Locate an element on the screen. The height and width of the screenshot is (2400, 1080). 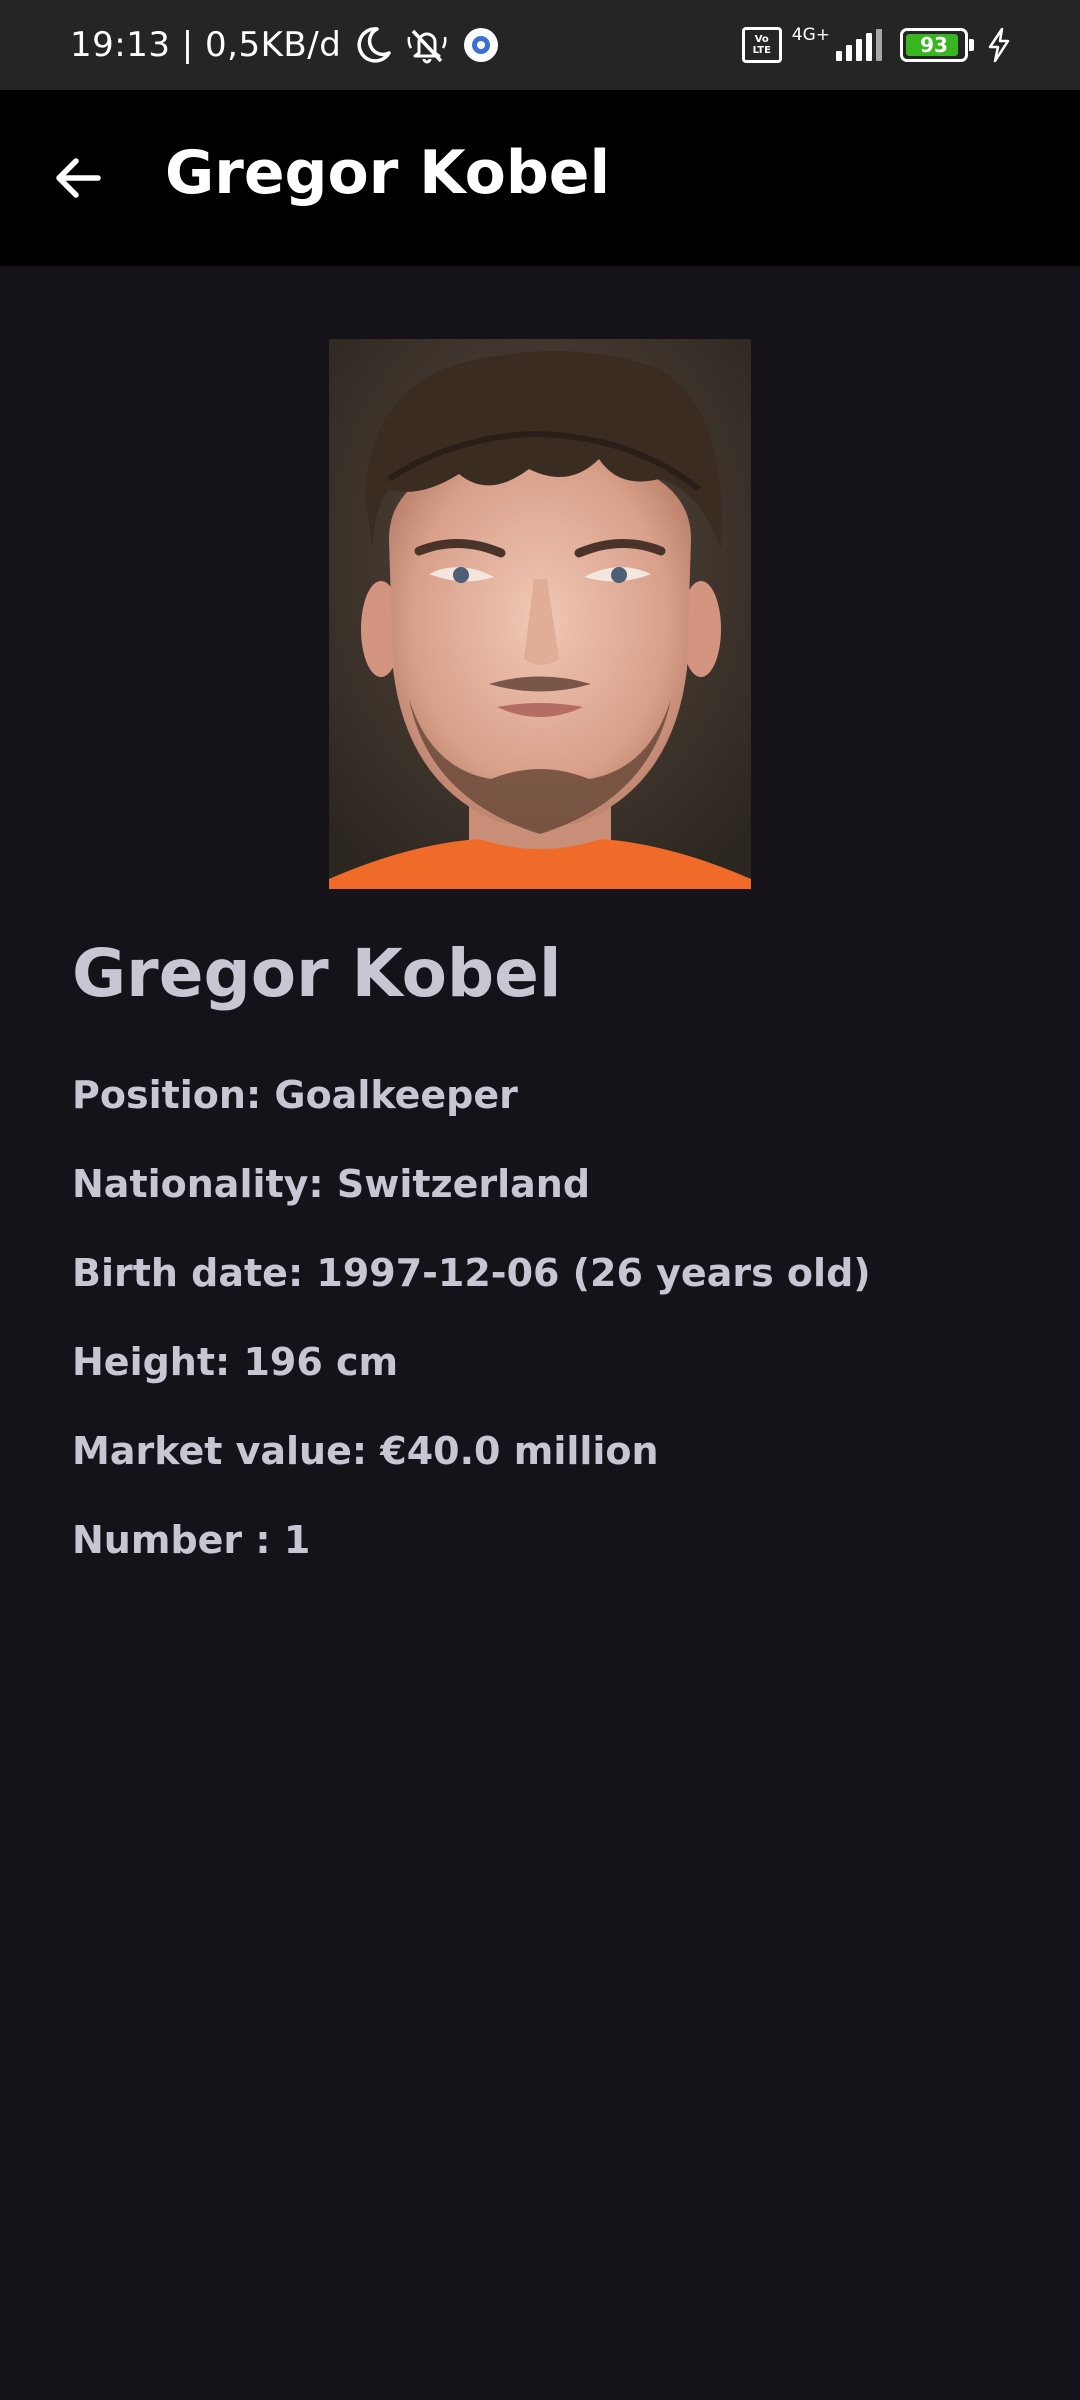
player-birth-date: Birth date: 1997-12-06 (26 years old) is located at coordinates (471, 1273).